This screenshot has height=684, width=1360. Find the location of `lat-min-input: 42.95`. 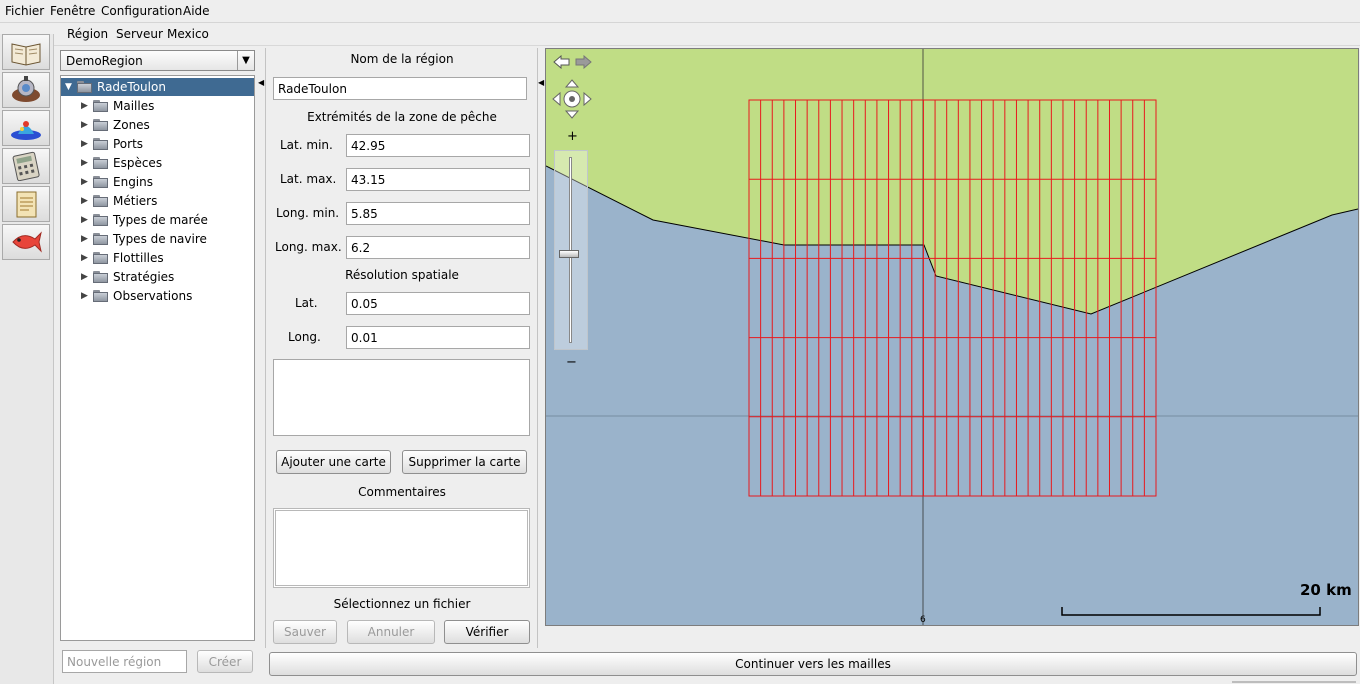

lat-min-input: 42.95 is located at coordinates (438, 145).